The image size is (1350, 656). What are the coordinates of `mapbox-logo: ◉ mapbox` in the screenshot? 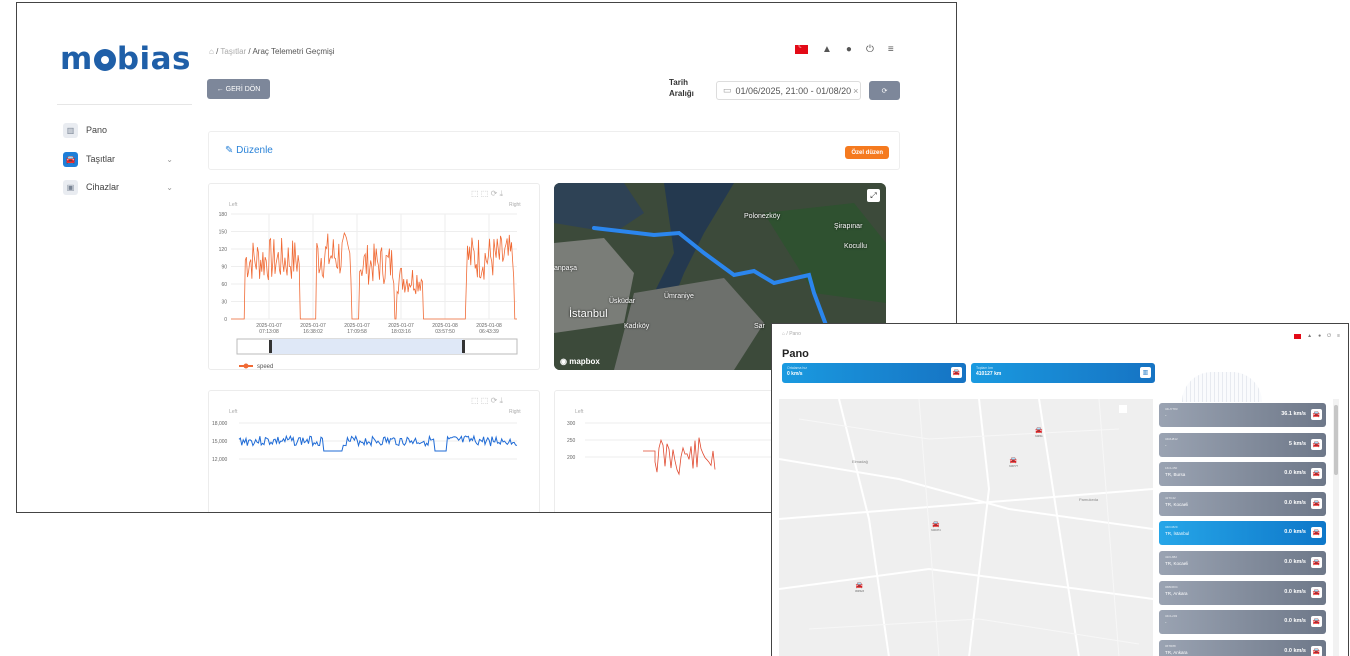 It's located at (580, 361).